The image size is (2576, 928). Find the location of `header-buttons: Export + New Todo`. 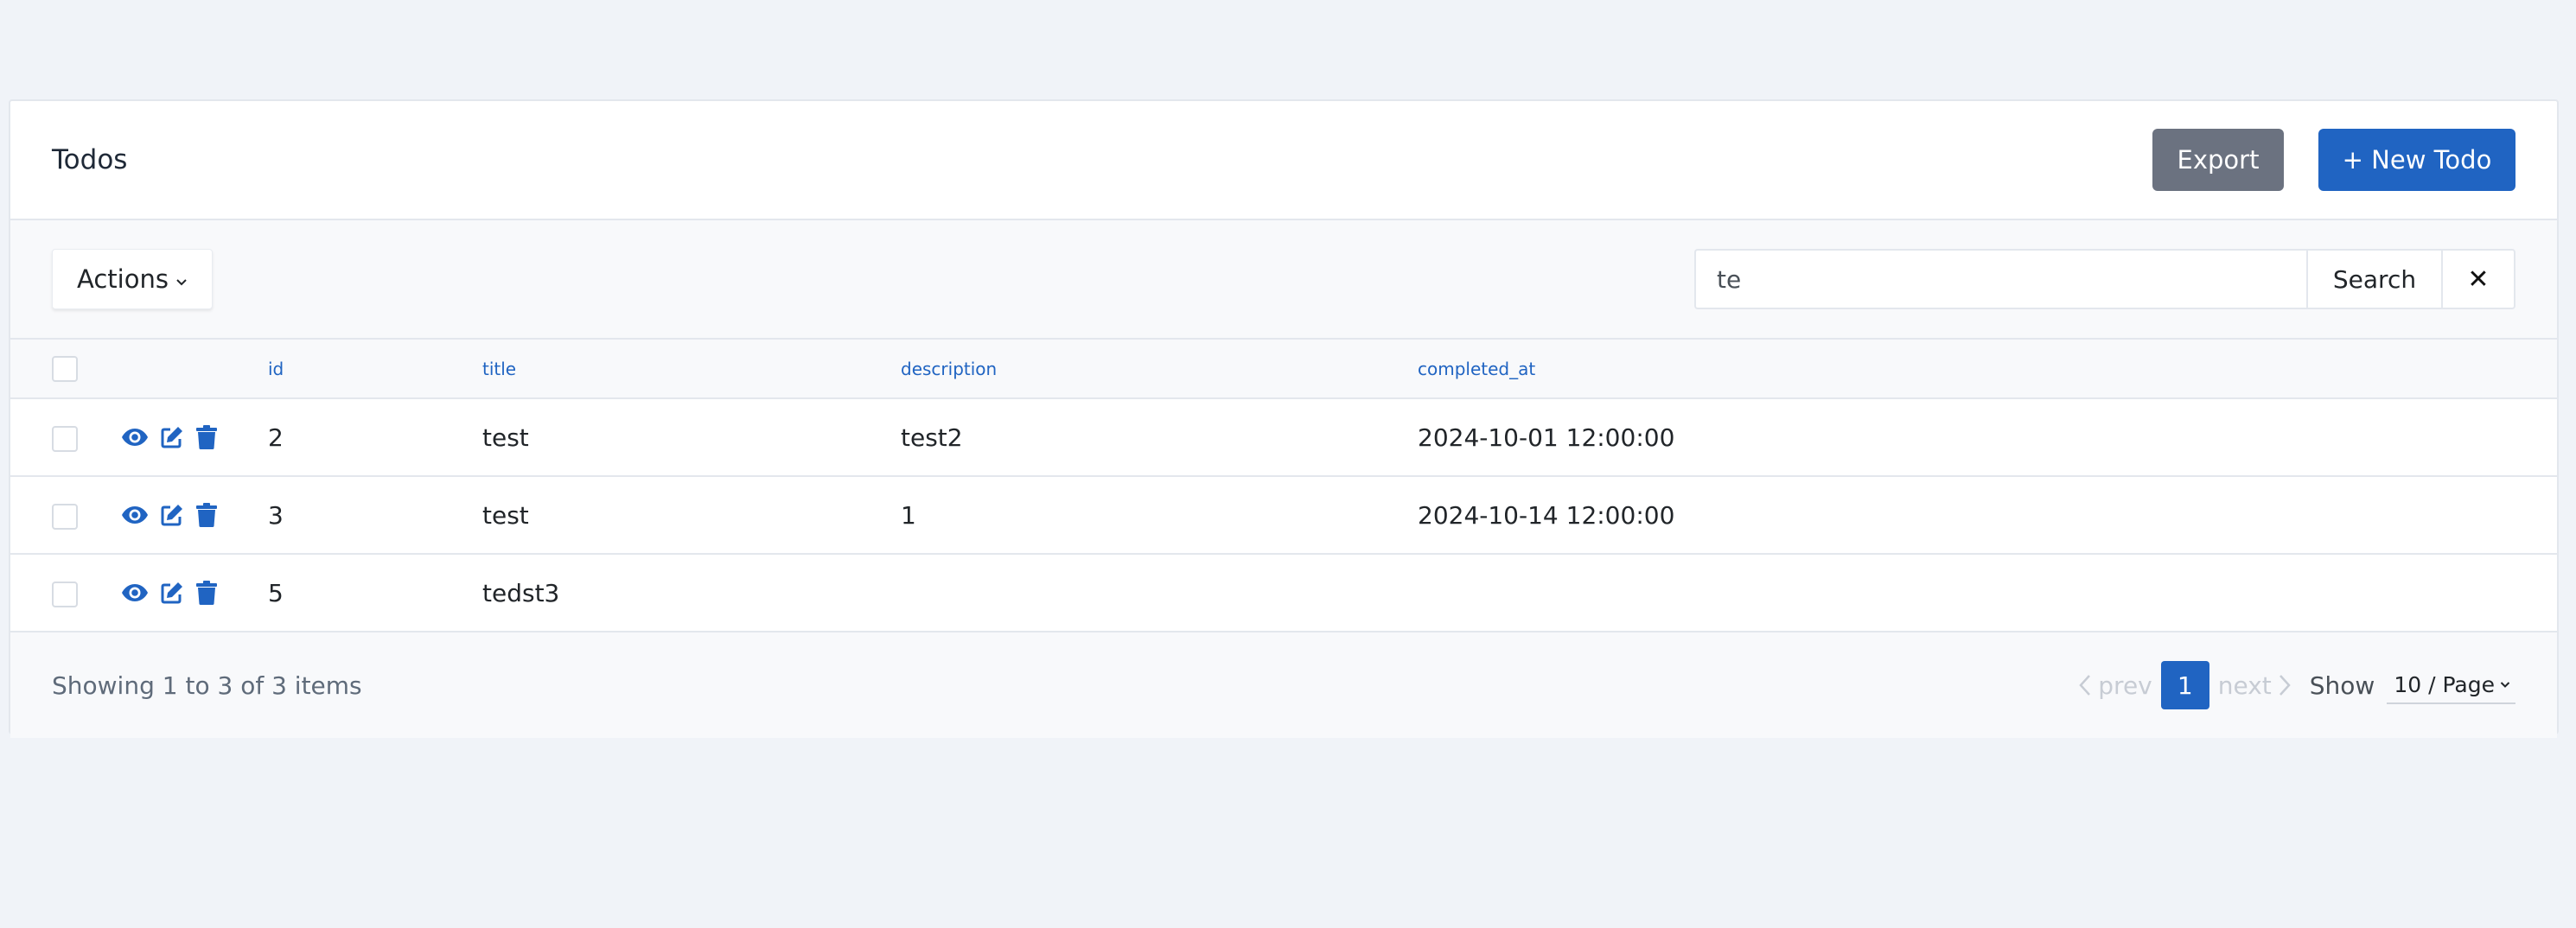

header-buttons: Export + New Todo is located at coordinates (2333, 160).